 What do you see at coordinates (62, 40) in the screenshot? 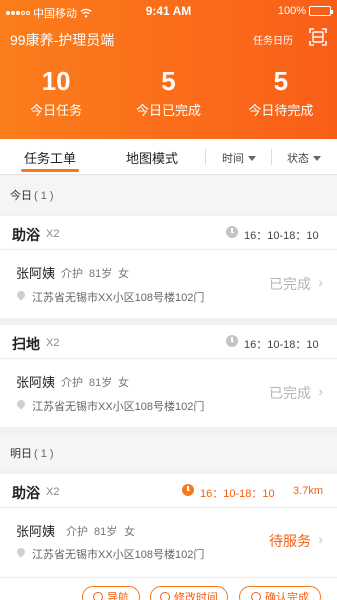
I see `app-title: 99康养-护理员端` at bounding box center [62, 40].